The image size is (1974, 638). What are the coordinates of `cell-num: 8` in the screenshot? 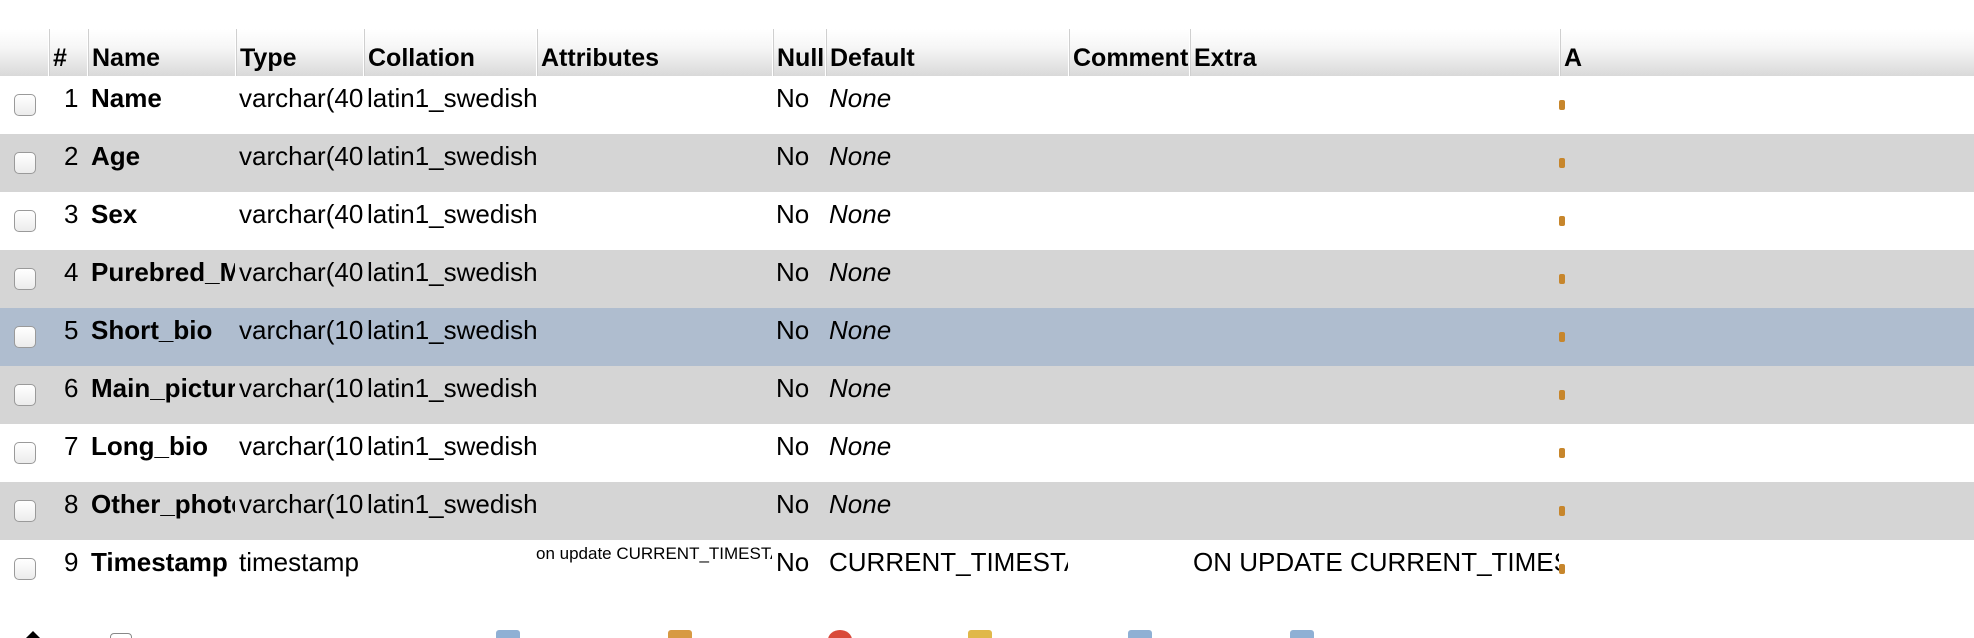 It's located at (71, 504).